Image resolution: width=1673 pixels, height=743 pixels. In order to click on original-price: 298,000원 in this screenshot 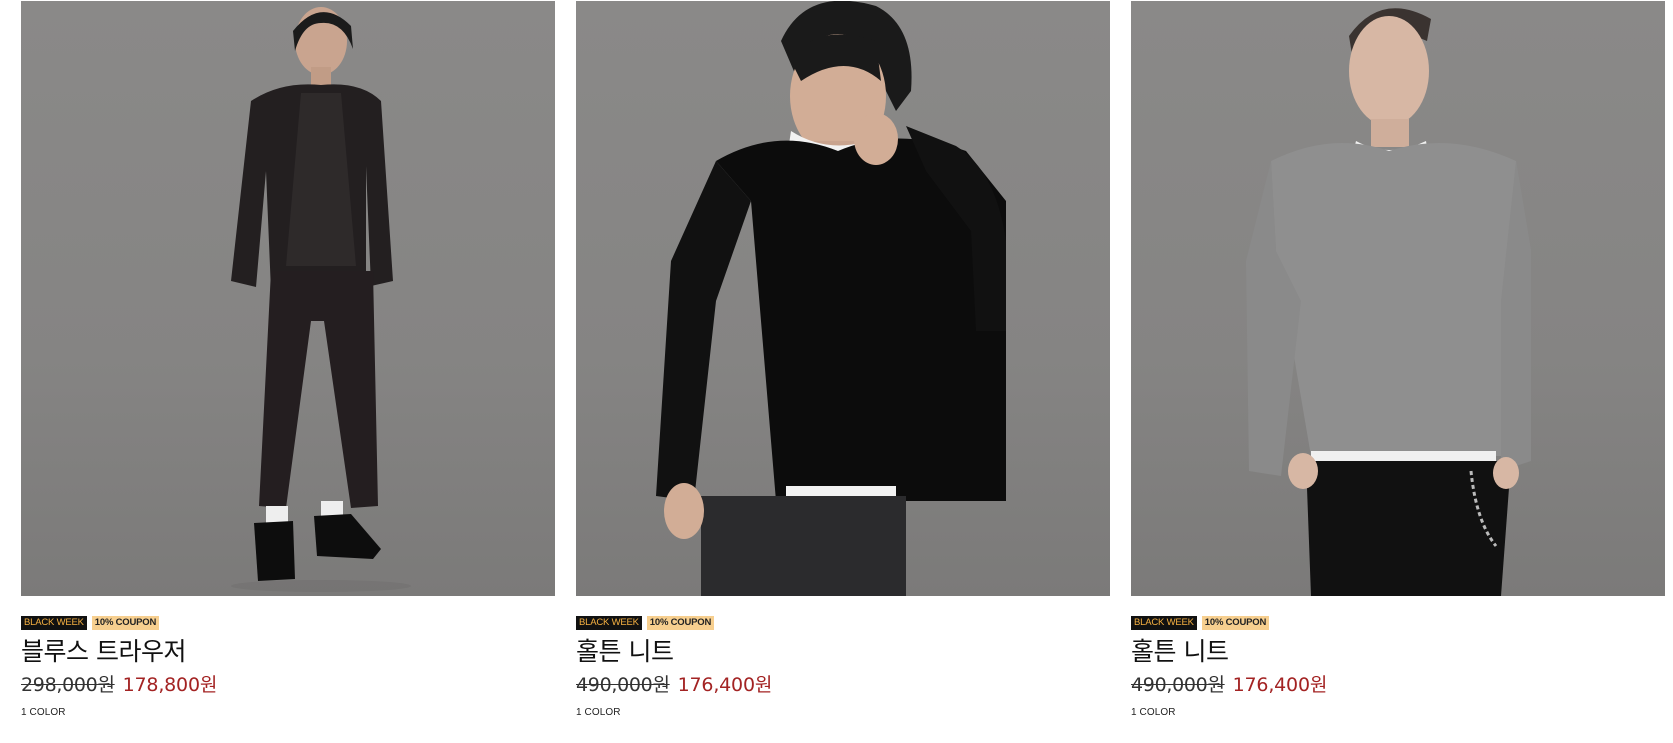, I will do `click(68, 685)`.